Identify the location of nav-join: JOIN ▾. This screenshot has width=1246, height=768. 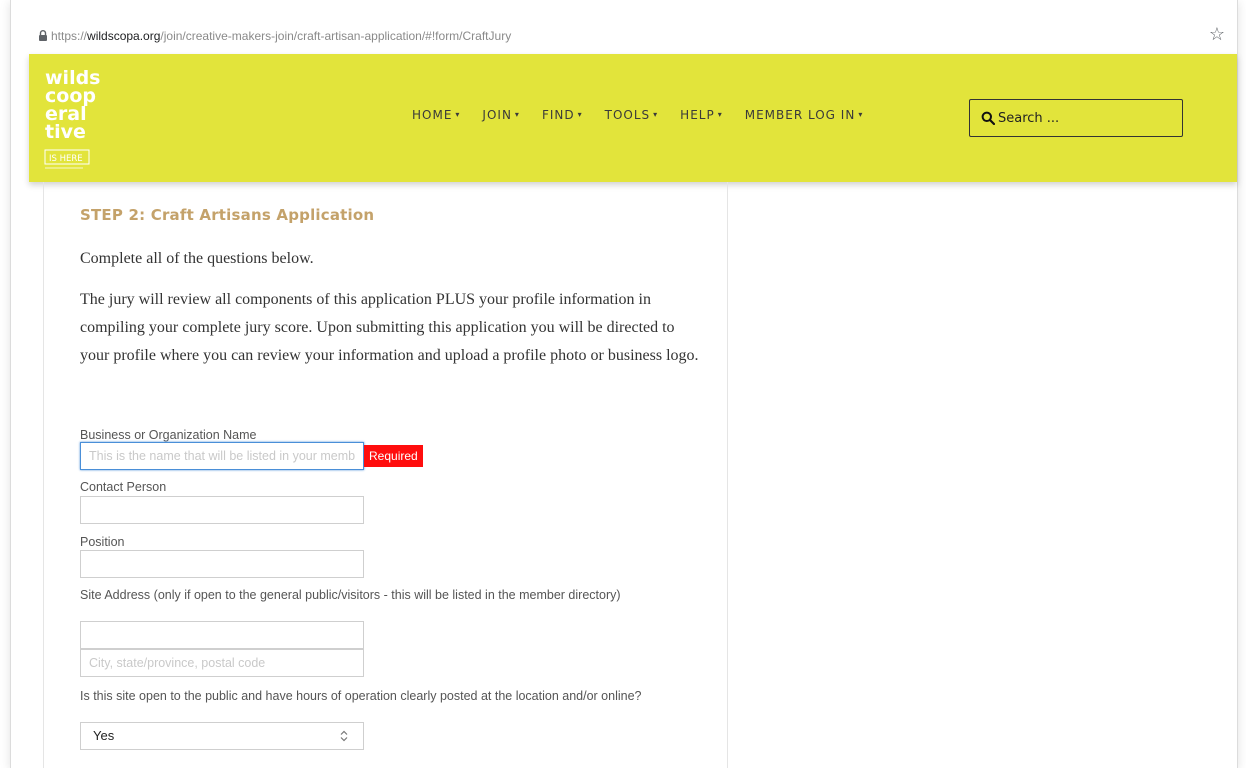
(501, 115).